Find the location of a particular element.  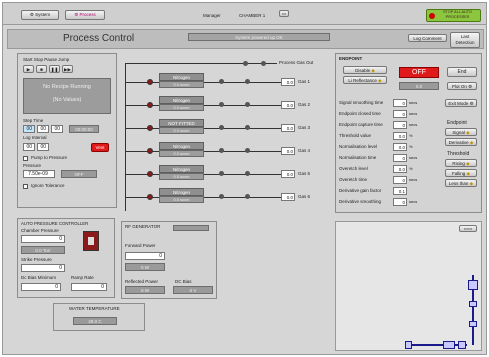

signal-button: Signal ◆ is located at coordinates (461, 132).